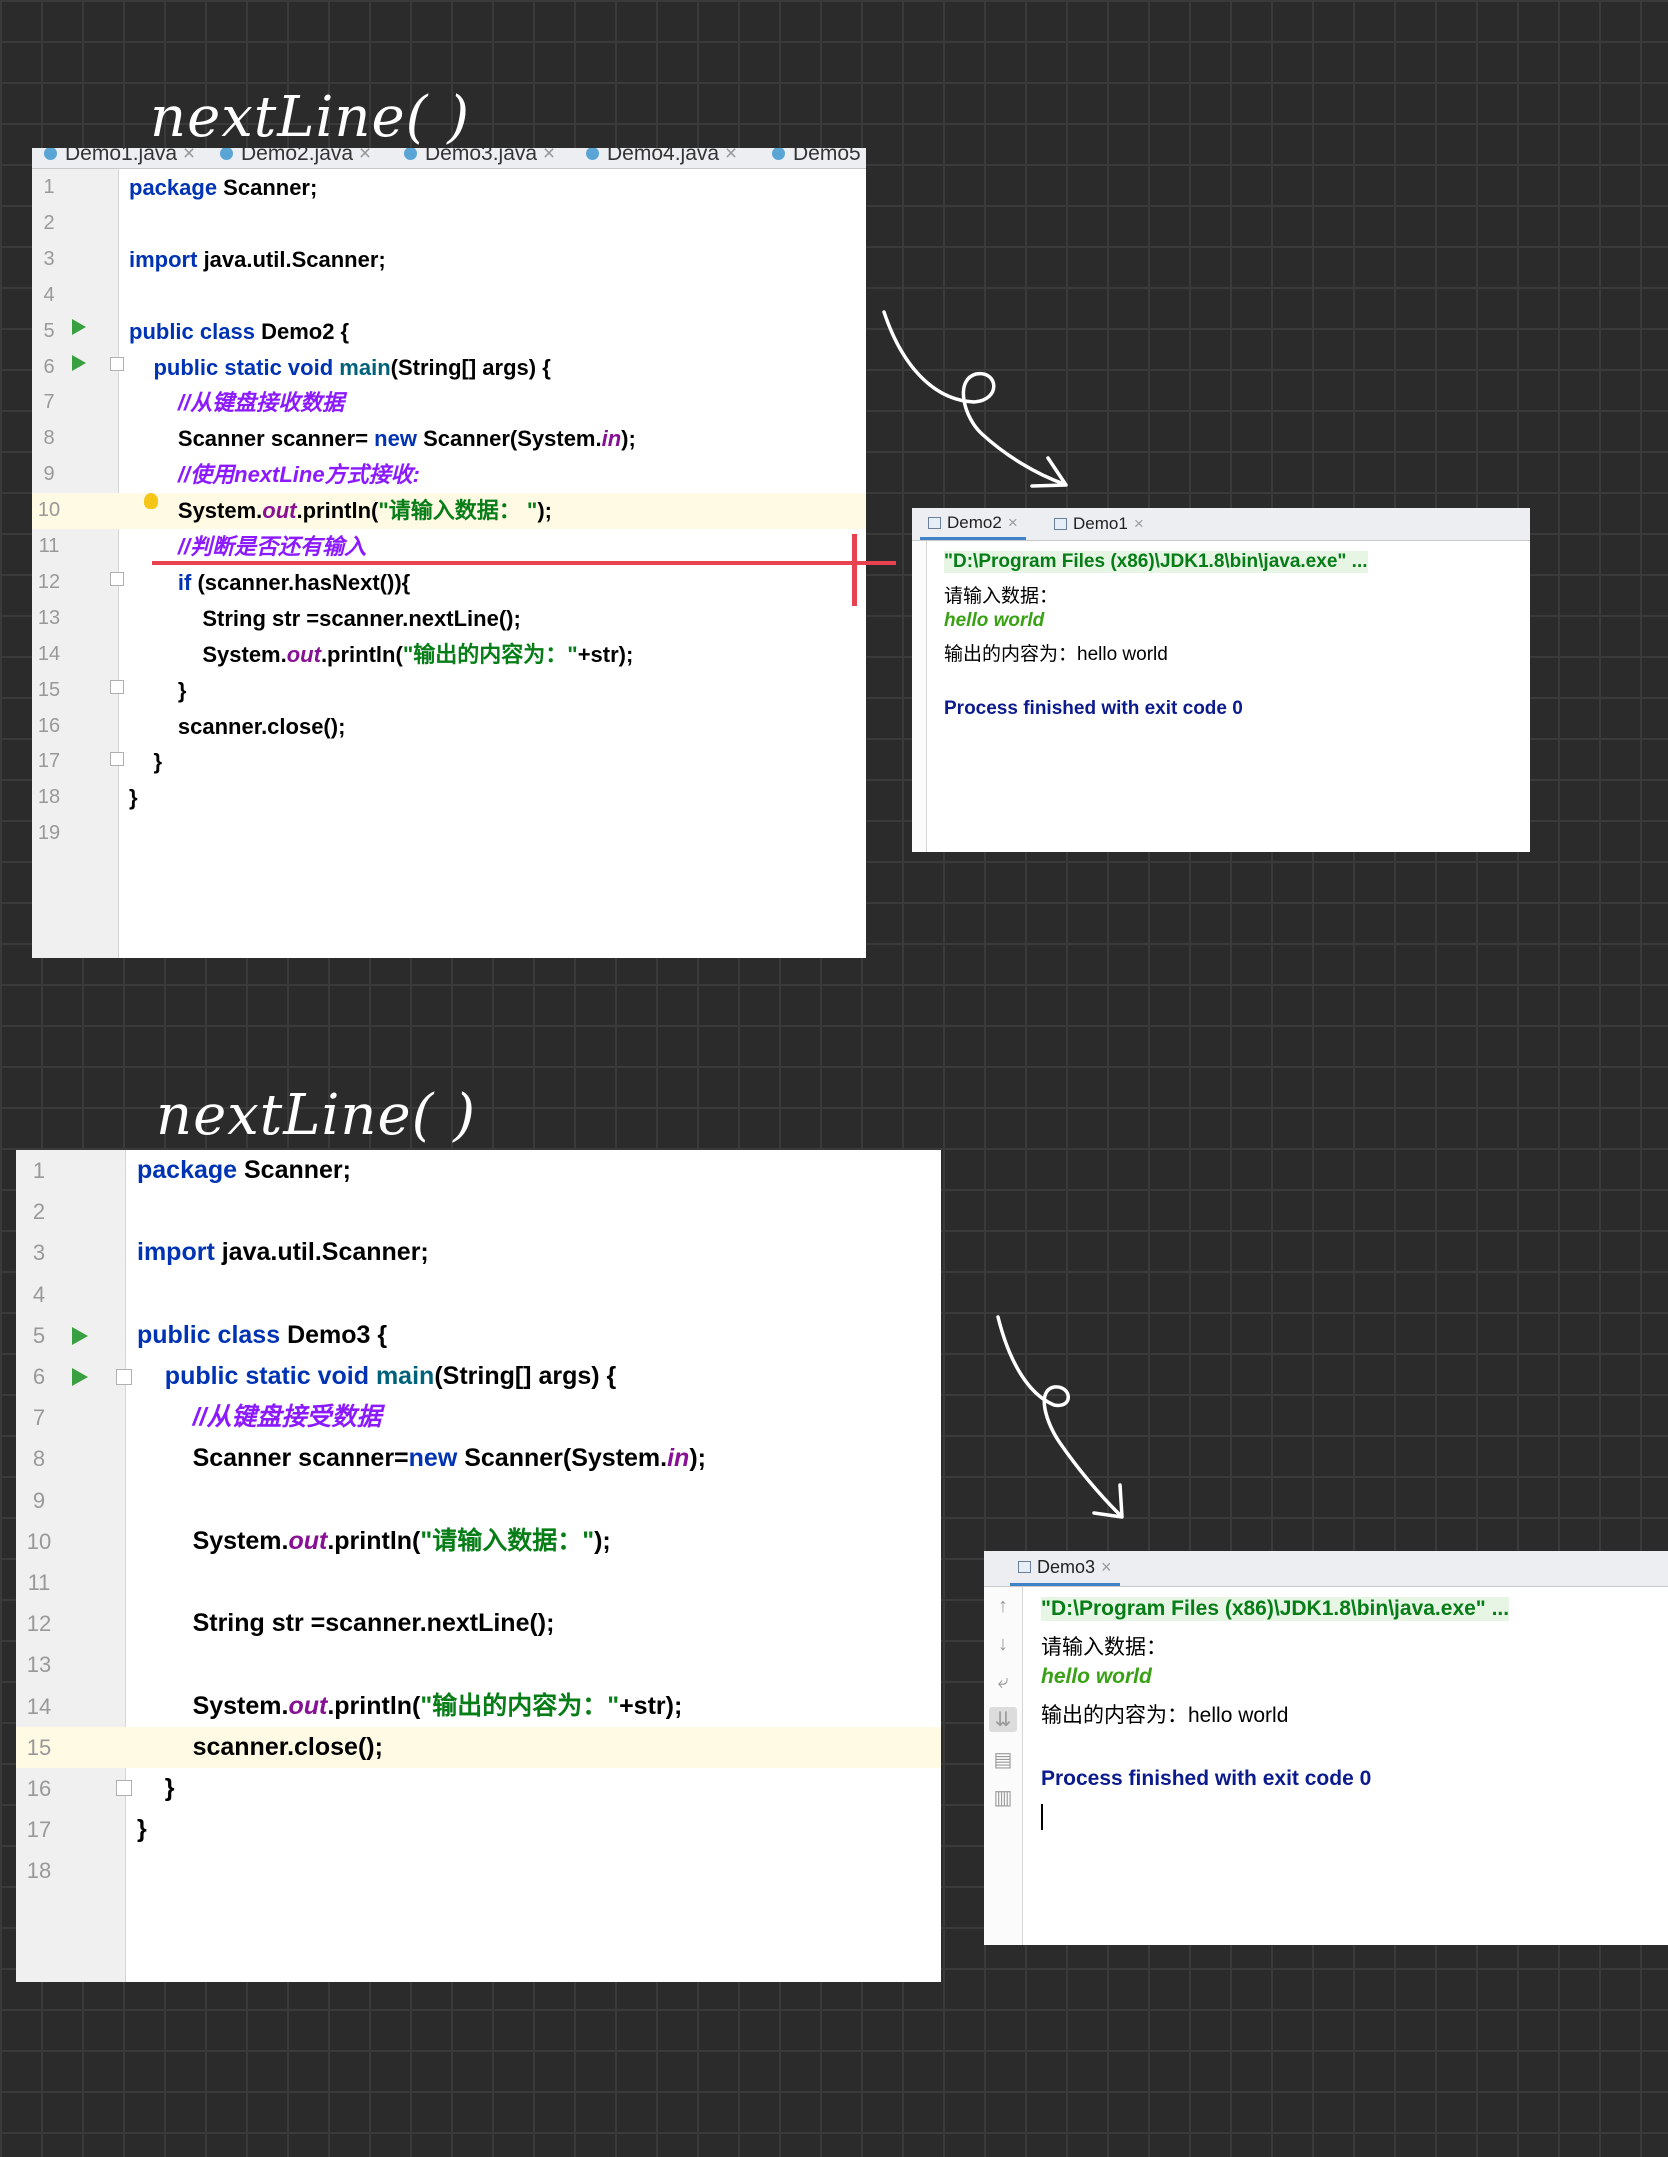 This screenshot has width=1668, height=2157. Describe the element at coordinates (1104, 1647) in the screenshot. I see `console-prompt-line: 请输入数据：` at that location.